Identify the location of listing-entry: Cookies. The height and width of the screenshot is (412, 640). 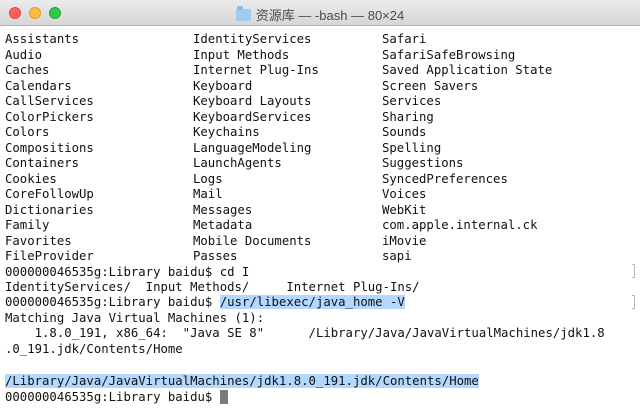
(31, 178).